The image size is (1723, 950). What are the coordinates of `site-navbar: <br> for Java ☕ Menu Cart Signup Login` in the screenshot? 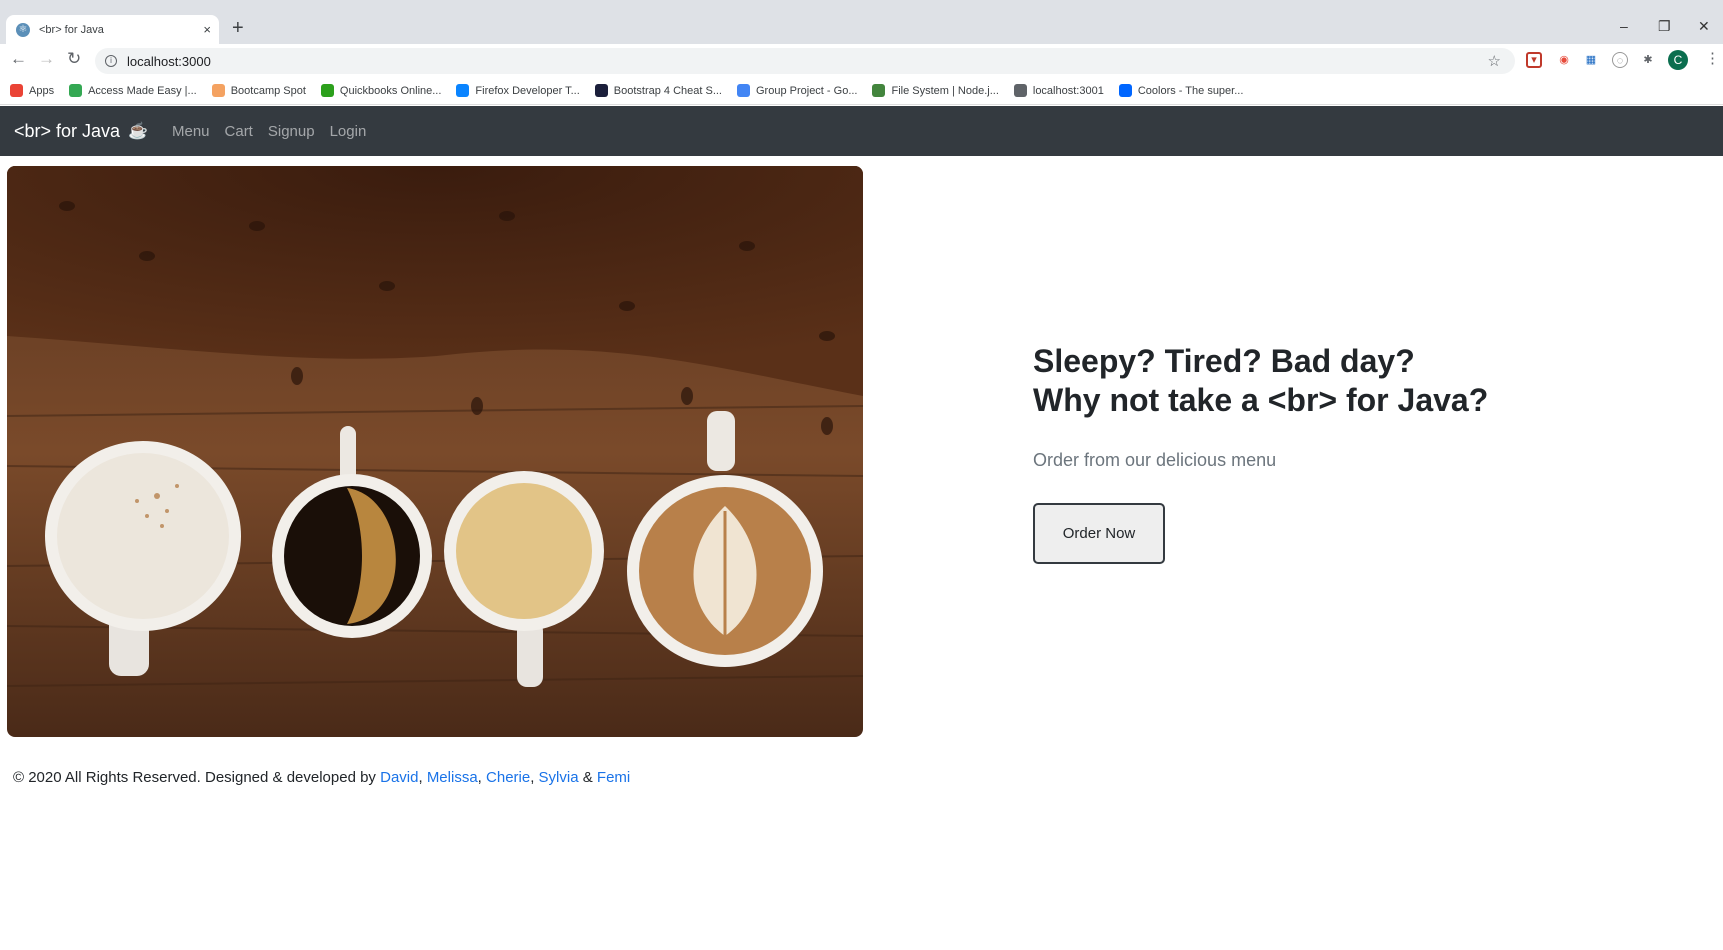 It's located at (861, 131).